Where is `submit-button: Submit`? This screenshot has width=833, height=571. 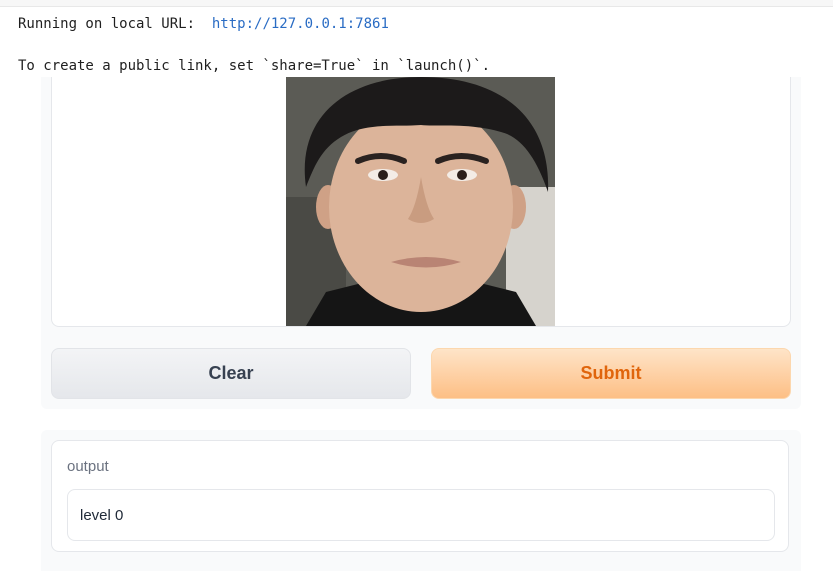
submit-button: Submit is located at coordinates (611, 373).